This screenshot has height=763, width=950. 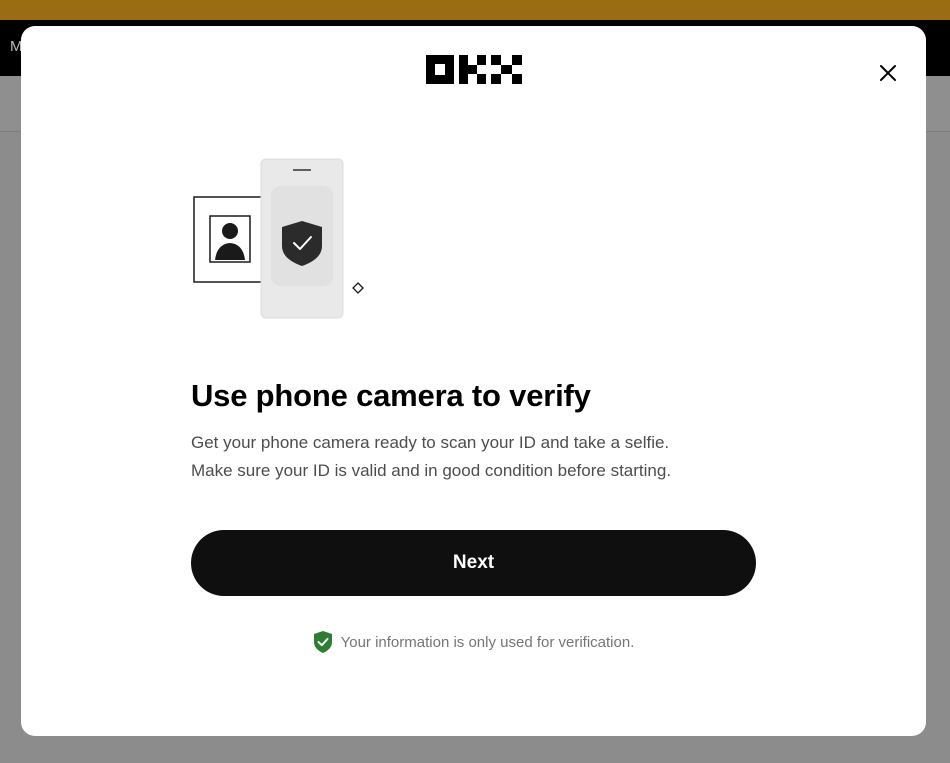 I want to click on close-icon, so click(x=888, y=73).